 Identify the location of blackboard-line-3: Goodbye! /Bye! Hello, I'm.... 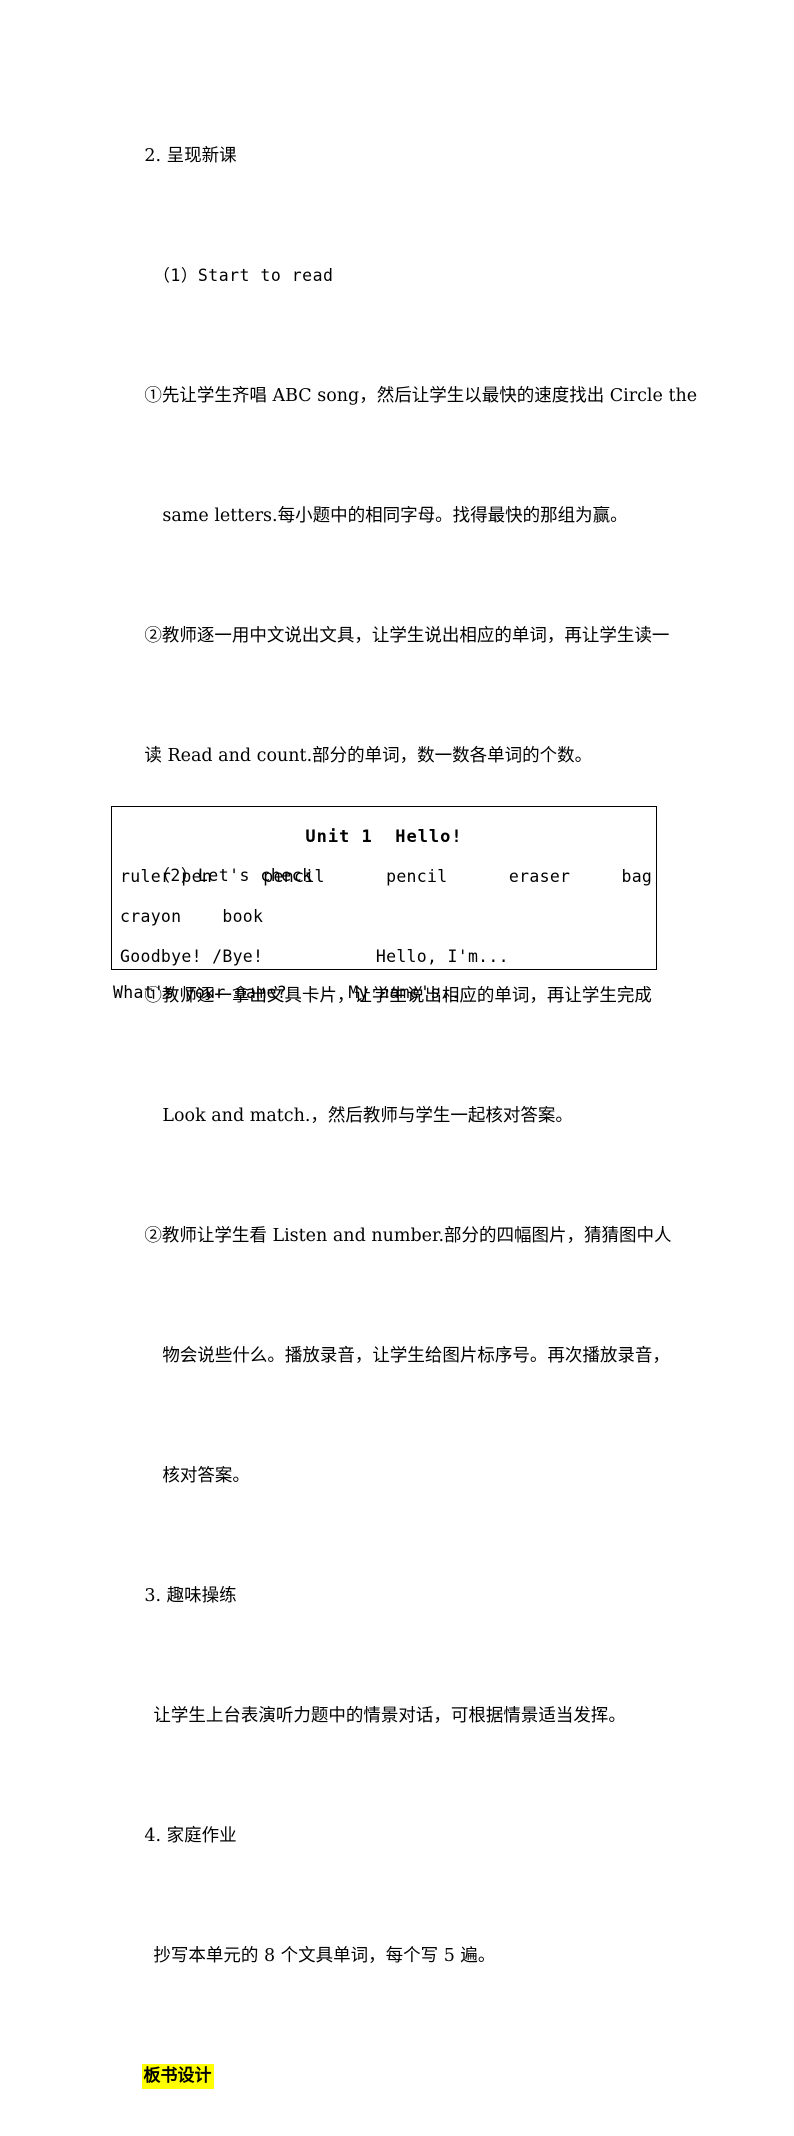
(314, 956).